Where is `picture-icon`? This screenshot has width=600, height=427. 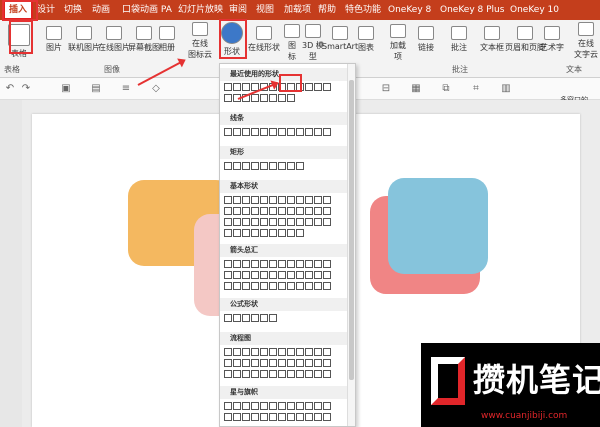
picture-icon is located at coordinates (54, 33).